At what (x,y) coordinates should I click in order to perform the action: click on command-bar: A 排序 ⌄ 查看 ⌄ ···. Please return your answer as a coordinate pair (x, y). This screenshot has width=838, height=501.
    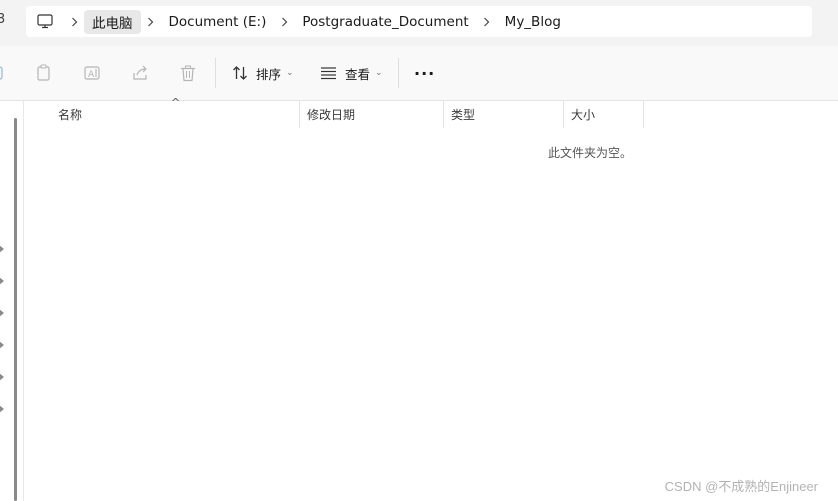
    Looking at the image, I should click on (419, 73).